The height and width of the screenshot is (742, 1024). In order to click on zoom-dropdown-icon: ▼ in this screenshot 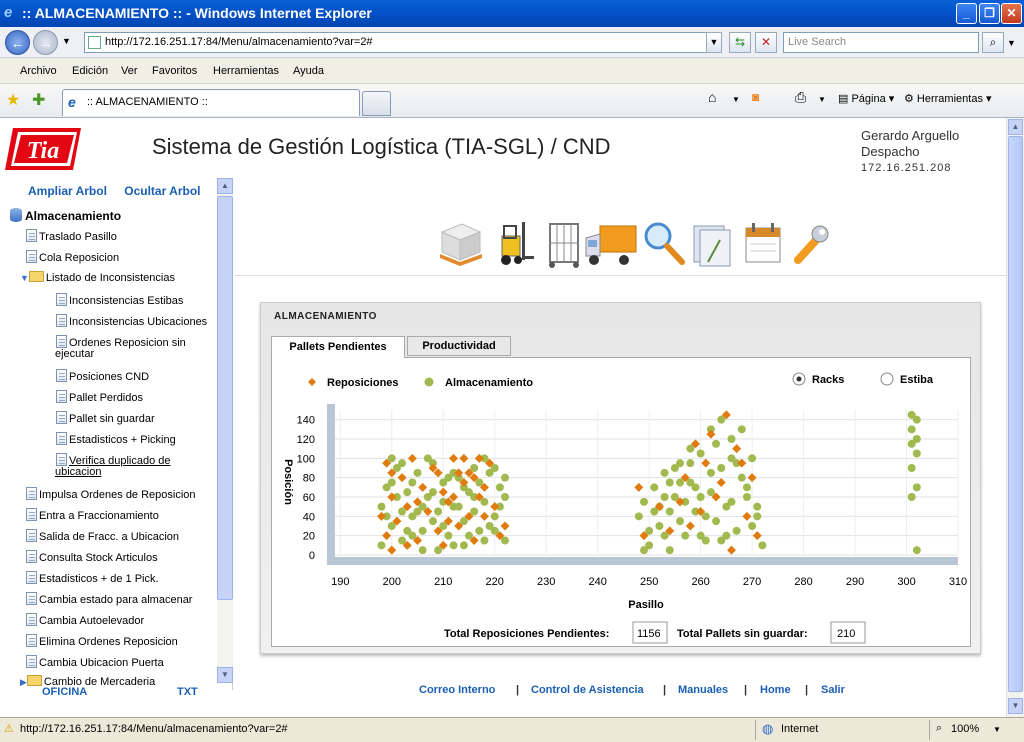, I will do `click(997, 729)`.